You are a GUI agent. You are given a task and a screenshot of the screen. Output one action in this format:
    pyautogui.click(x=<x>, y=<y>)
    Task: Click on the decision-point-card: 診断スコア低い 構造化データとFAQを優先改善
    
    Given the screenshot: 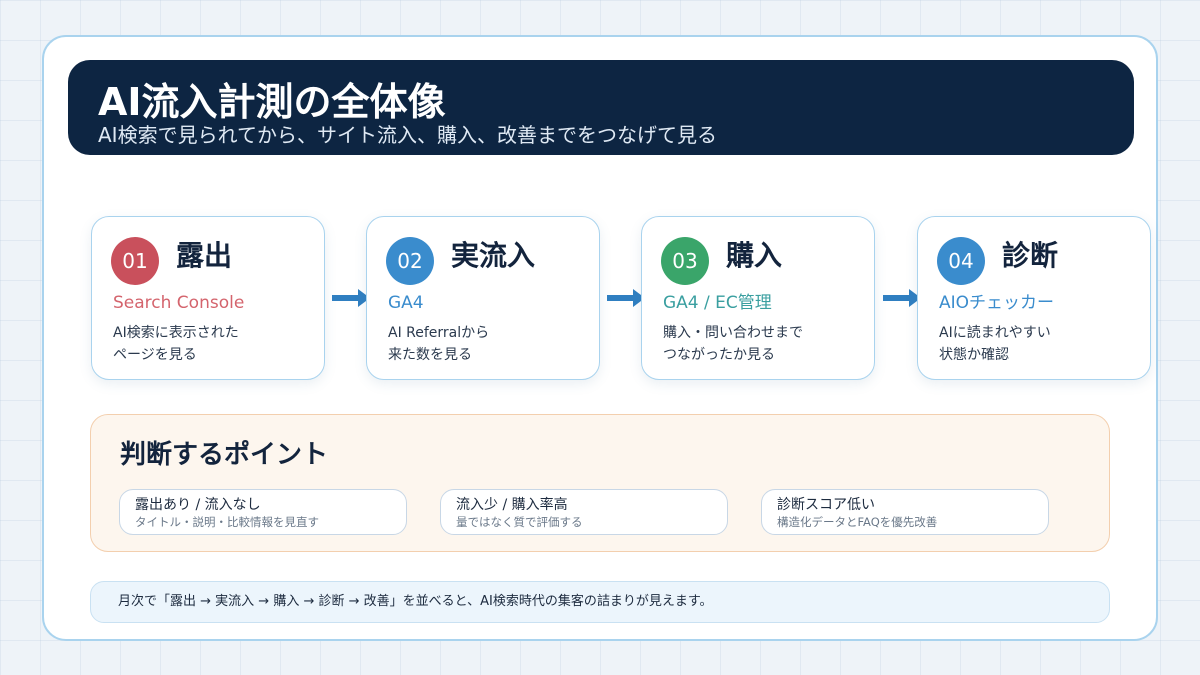 What is the action you would take?
    pyautogui.click(x=905, y=512)
    